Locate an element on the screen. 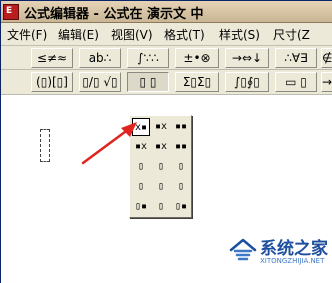 Image resolution: width=332 pixels, height=283 pixels. spaces-icon: ab∴ is located at coordinates (100, 58).